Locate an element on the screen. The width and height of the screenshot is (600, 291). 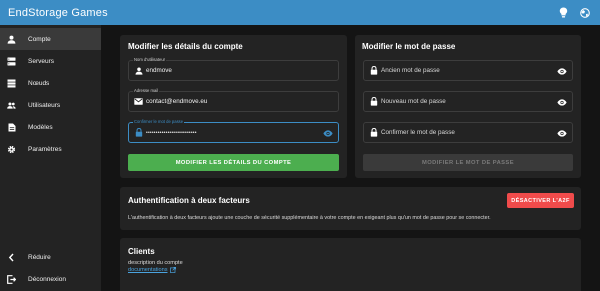
collapse-sidebar-button: Réduire is located at coordinates (50, 257).